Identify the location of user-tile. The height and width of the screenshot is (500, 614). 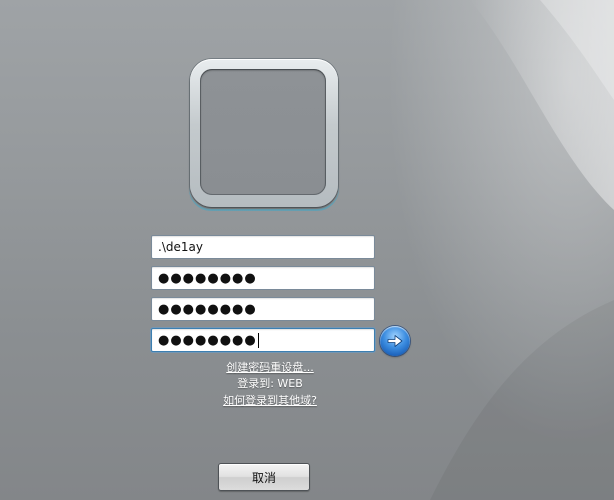
(264, 133).